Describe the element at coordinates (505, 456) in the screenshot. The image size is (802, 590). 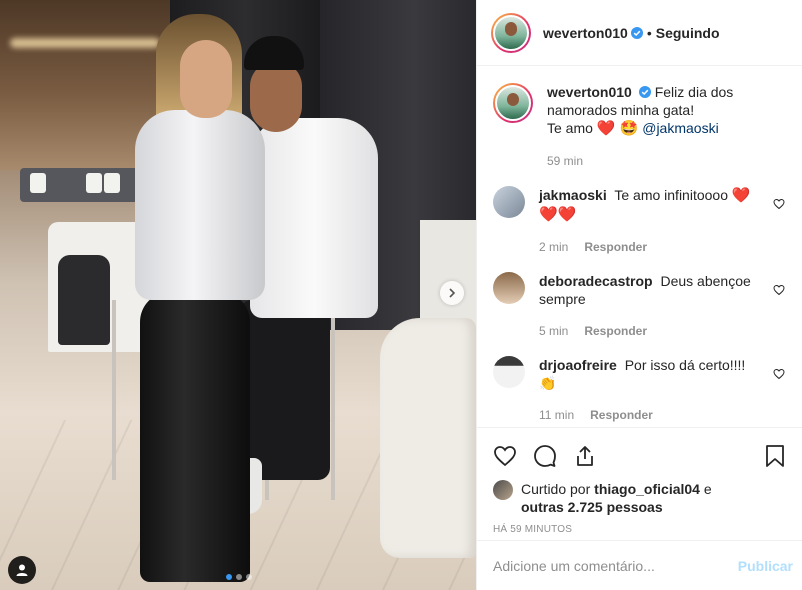
I see `heart-outline-icon` at that location.